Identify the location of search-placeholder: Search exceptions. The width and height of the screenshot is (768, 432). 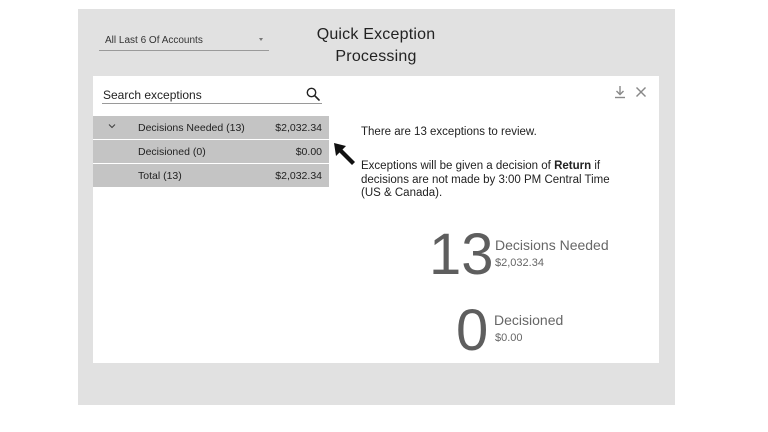
(152, 95).